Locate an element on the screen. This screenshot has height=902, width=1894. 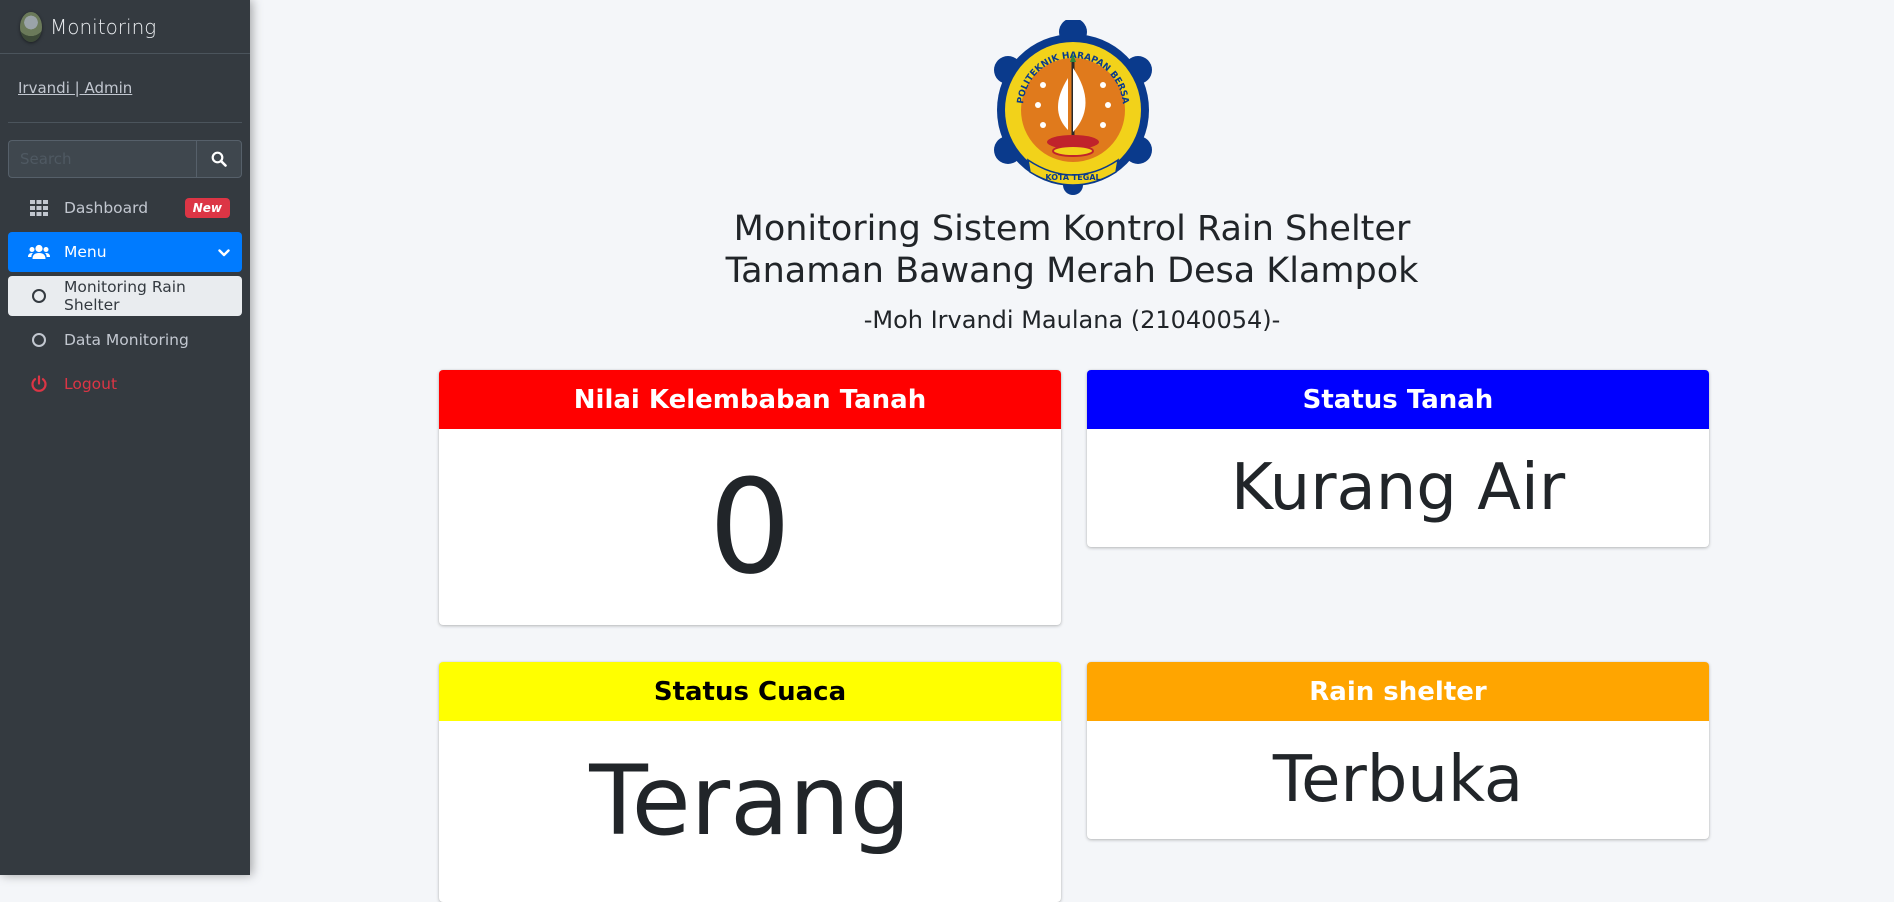
sidebar-item-label: Dashboard is located at coordinates (106, 208).